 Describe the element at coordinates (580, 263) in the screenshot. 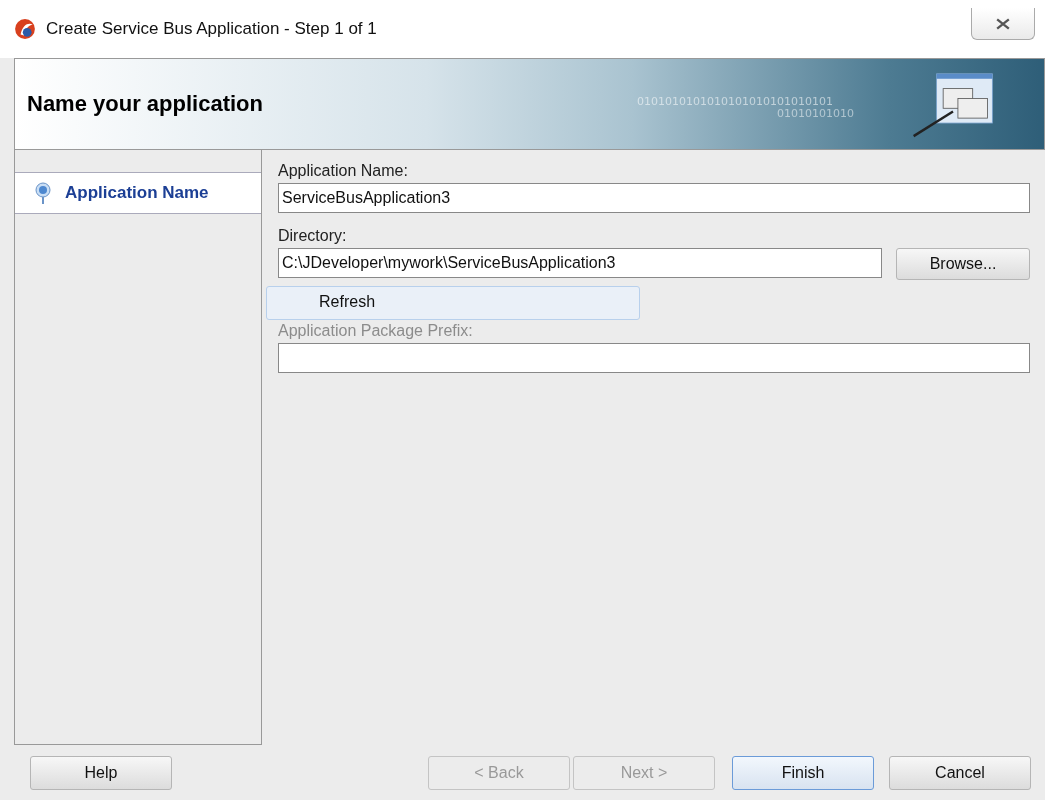

I see `text-field: C:\JDeveloper\mywork\ServiceBusApplication3` at that location.